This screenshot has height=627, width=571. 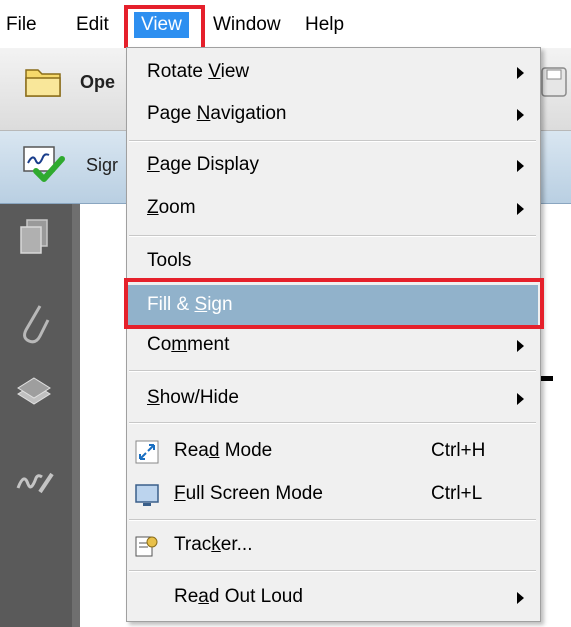 What do you see at coordinates (332, 72) in the screenshot?
I see `menu-item-rotate-view: Rotate View` at bounding box center [332, 72].